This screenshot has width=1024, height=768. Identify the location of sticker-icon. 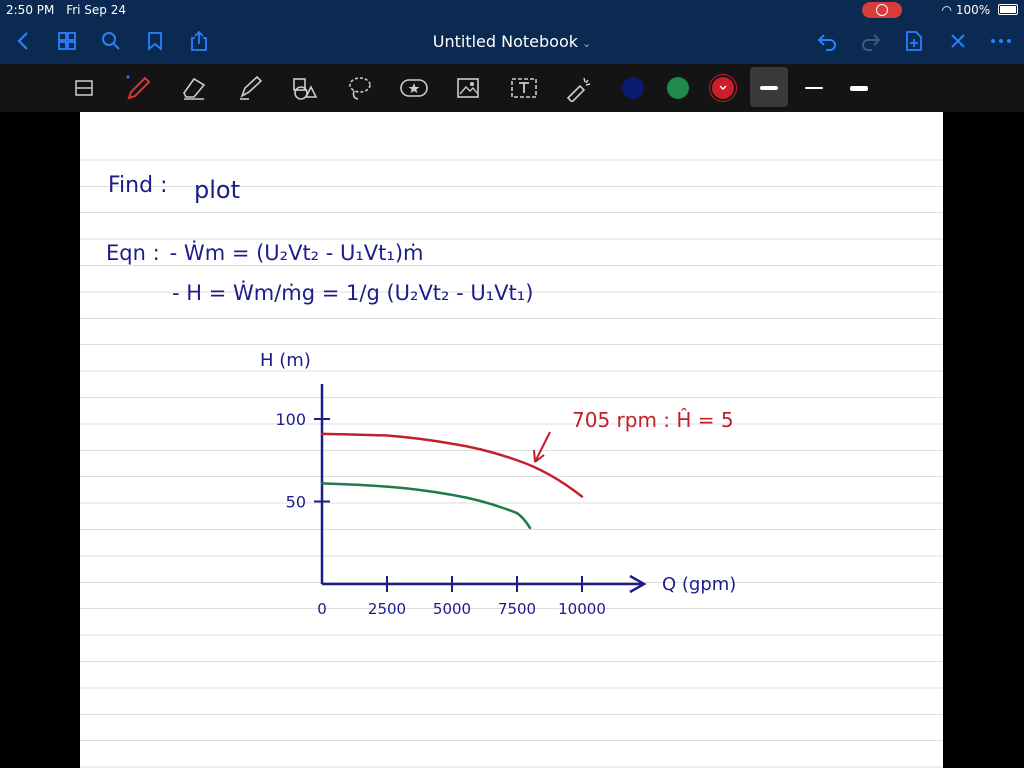
(414, 88).